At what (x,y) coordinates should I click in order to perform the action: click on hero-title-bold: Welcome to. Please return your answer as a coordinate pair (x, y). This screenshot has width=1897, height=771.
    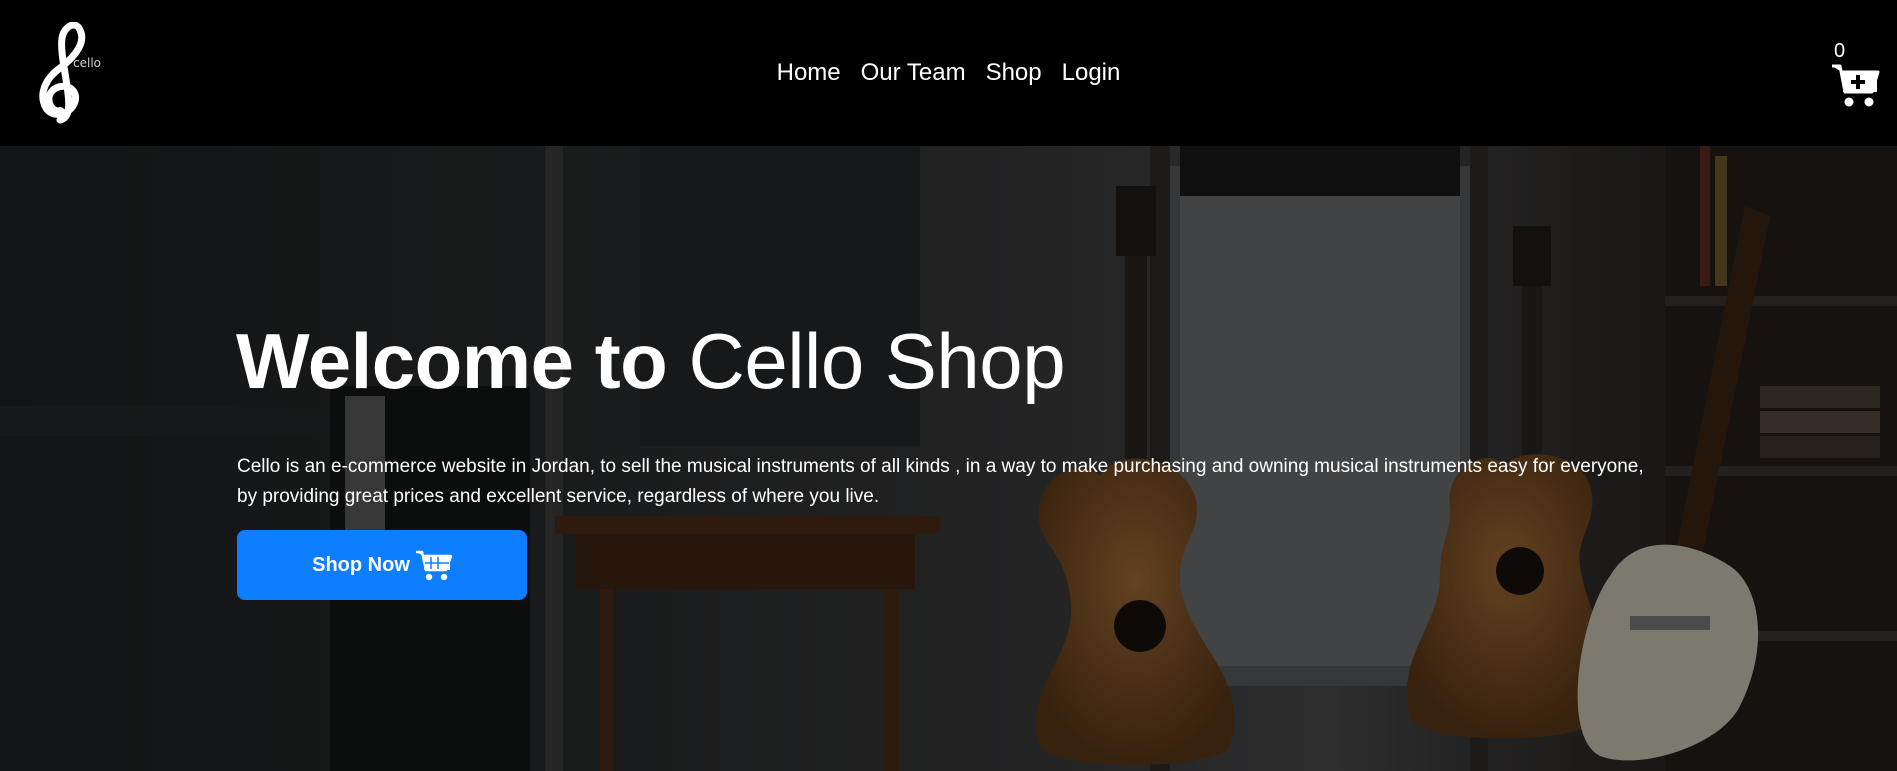
    Looking at the image, I should click on (452, 361).